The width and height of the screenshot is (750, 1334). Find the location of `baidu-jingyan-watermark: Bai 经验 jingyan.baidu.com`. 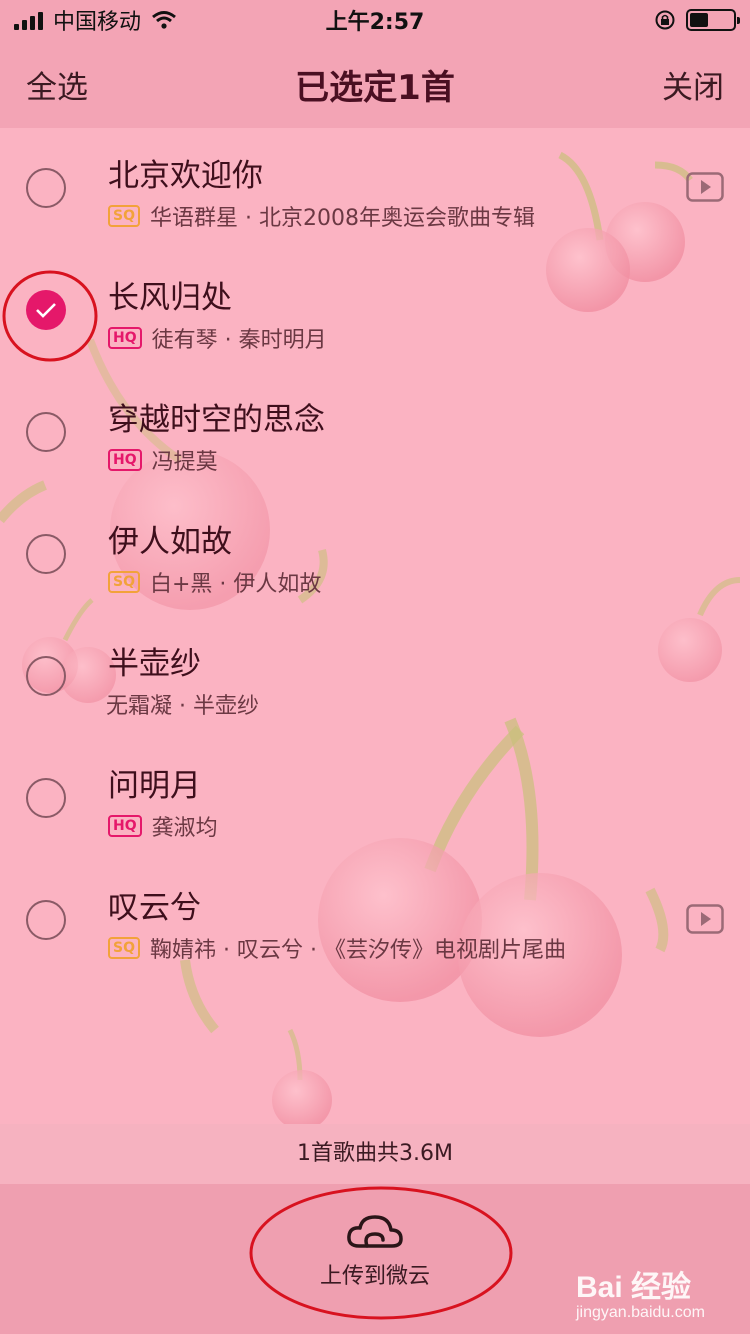

baidu-jingyan-watermark: Bai 经验 jingyan.baidu.com is located at coordinates (656, 1292).